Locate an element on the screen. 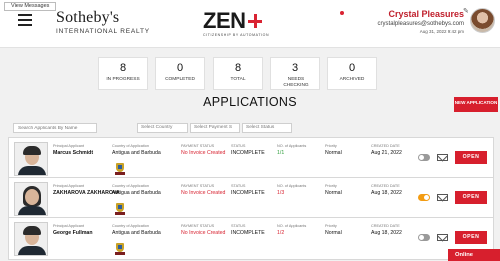 The width and height of the screenshot is (500, 261). pencil-icon: ✎ is located at coordinates (466, 11).